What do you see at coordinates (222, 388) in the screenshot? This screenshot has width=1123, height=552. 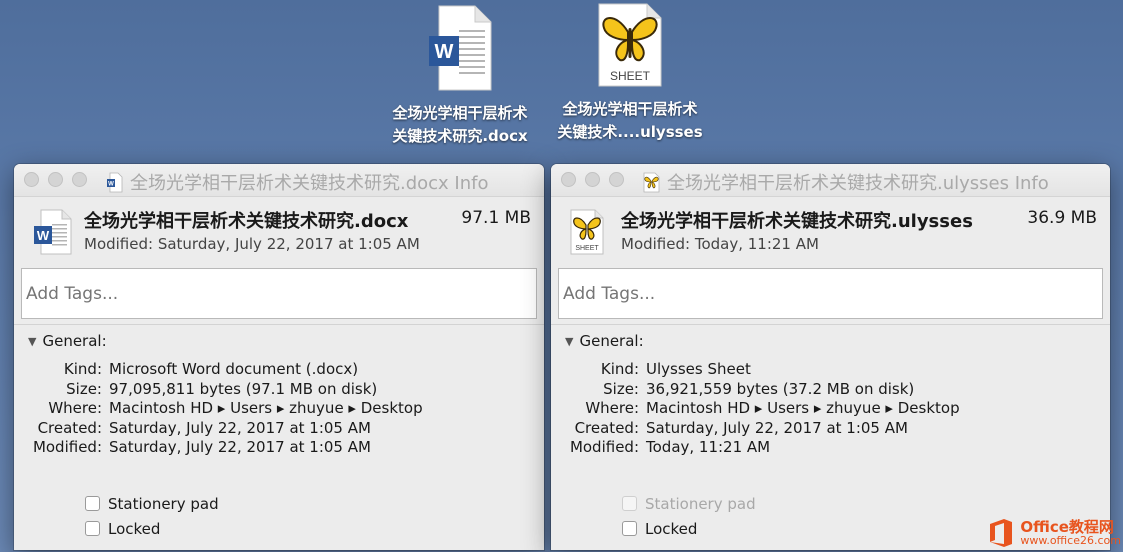 I see `info-row-size: Size: 97,095,811 bytes (97.1 MB on disk)` at bounding box center [222, 388].